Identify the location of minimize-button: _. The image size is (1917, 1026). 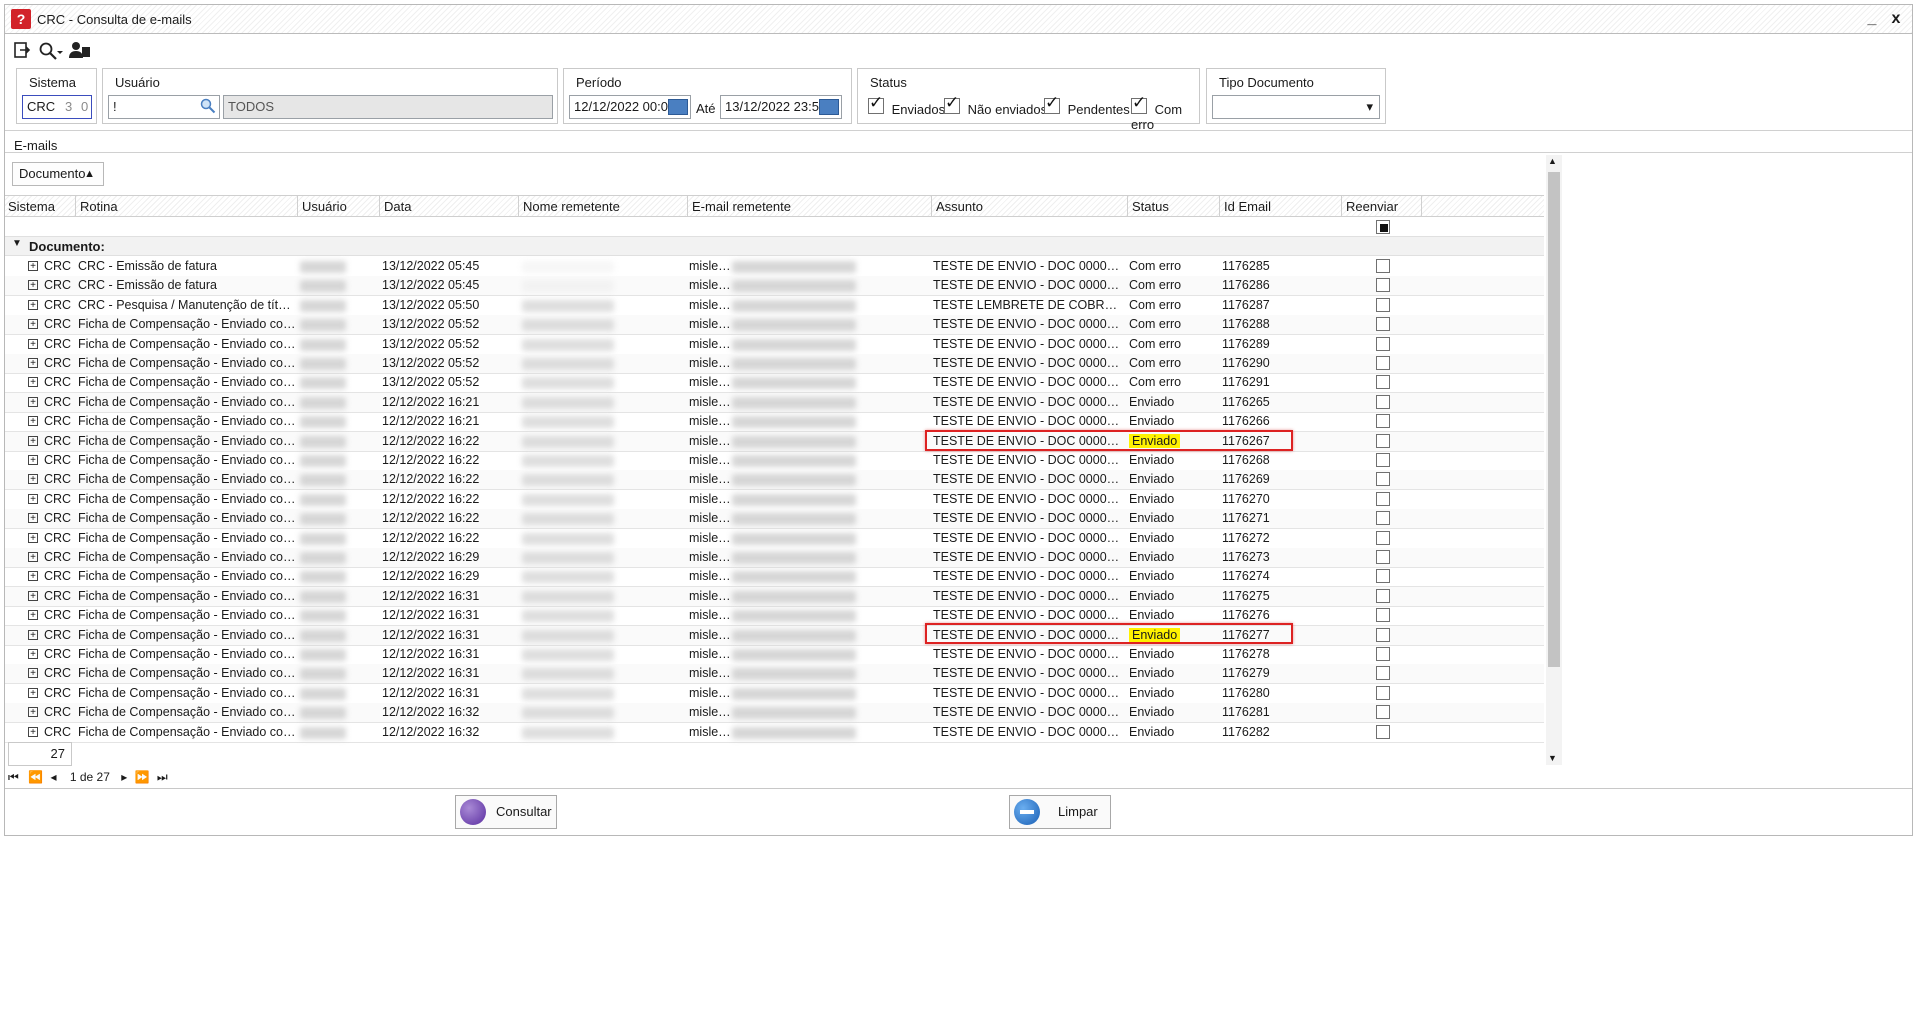
(1872, 19).